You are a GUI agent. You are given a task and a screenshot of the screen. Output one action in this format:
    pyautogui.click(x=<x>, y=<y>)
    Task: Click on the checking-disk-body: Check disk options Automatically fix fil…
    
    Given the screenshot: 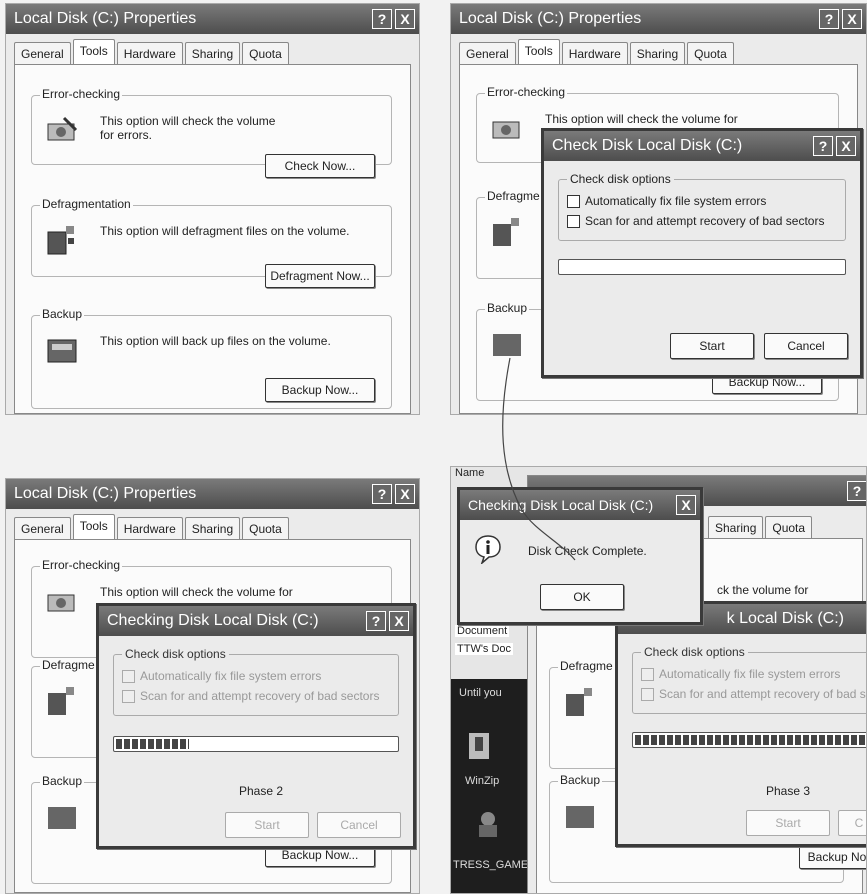 What is the action you would take?
    pyautogui.click(x=256, y=741)
    